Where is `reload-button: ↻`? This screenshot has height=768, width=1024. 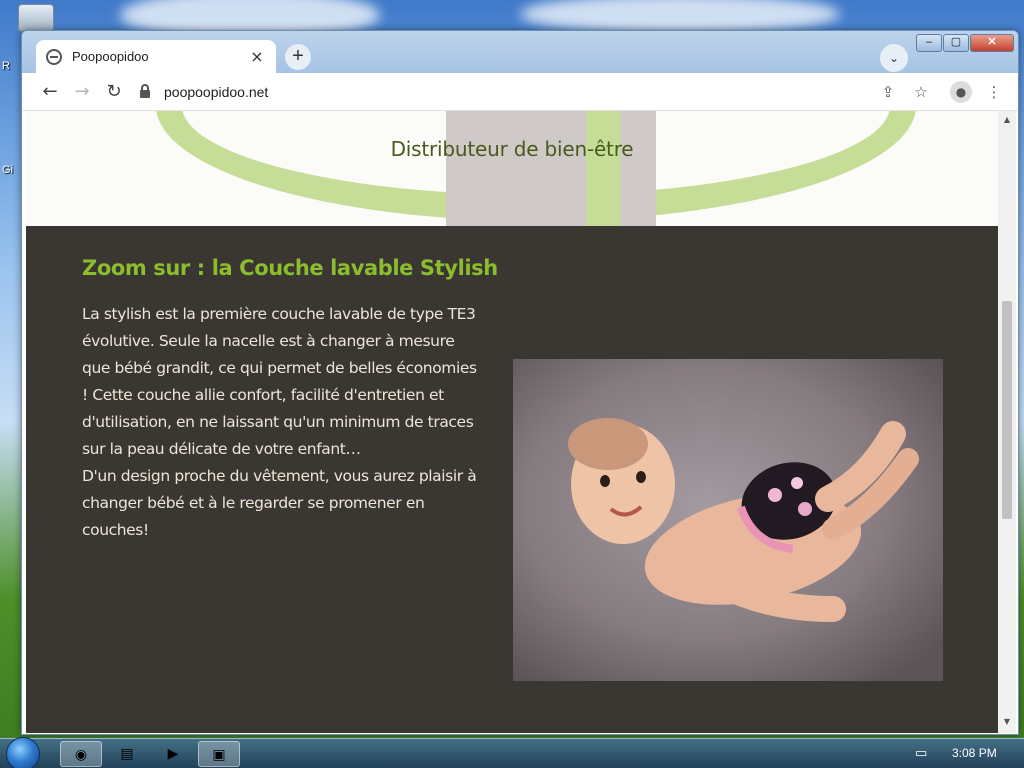
reload-button: ↻ is located at coordinates (114, 92).